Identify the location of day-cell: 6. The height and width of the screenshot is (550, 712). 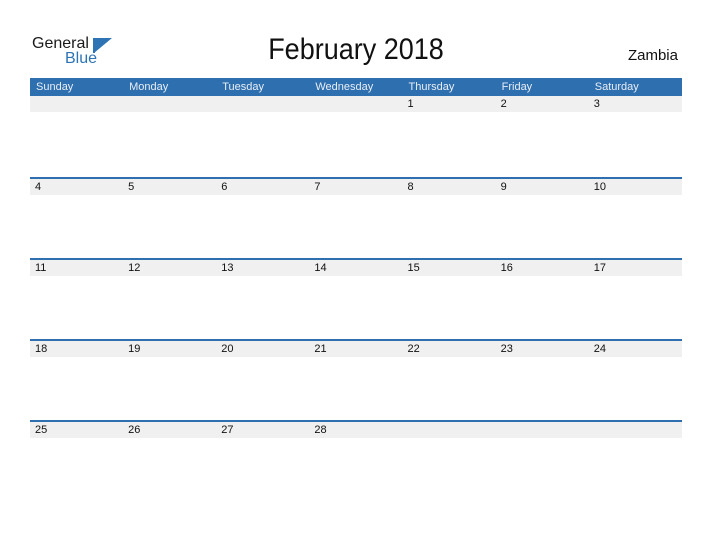
(224, 187).